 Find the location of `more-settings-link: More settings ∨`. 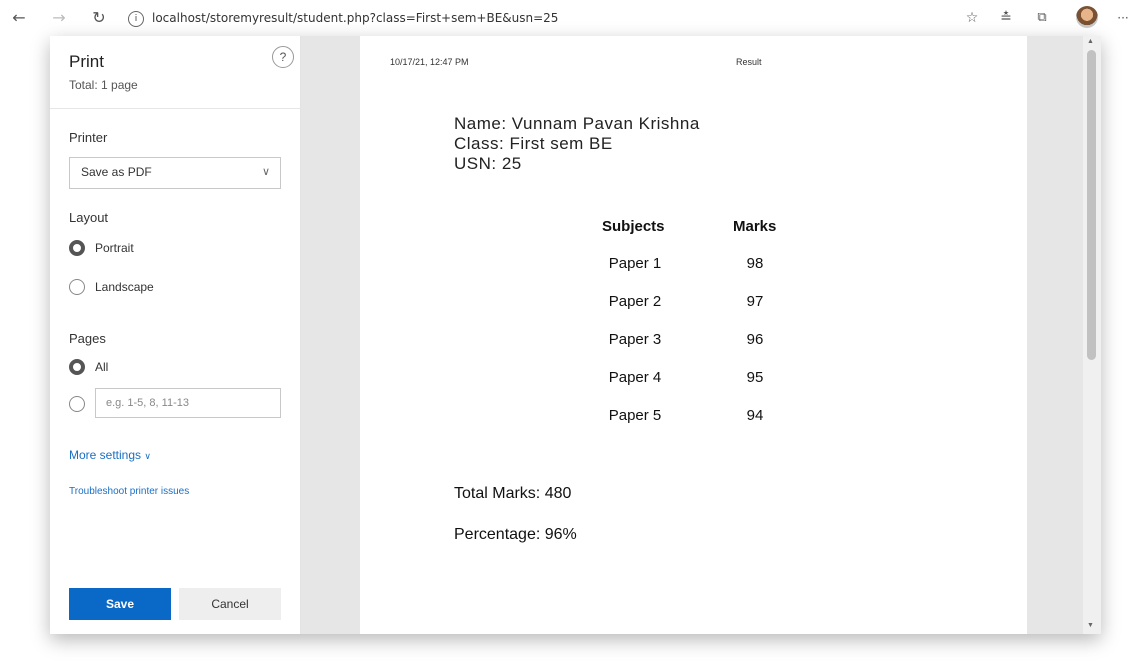

more-settings-link: More settings ∨ is located at coordinates (110, 455).